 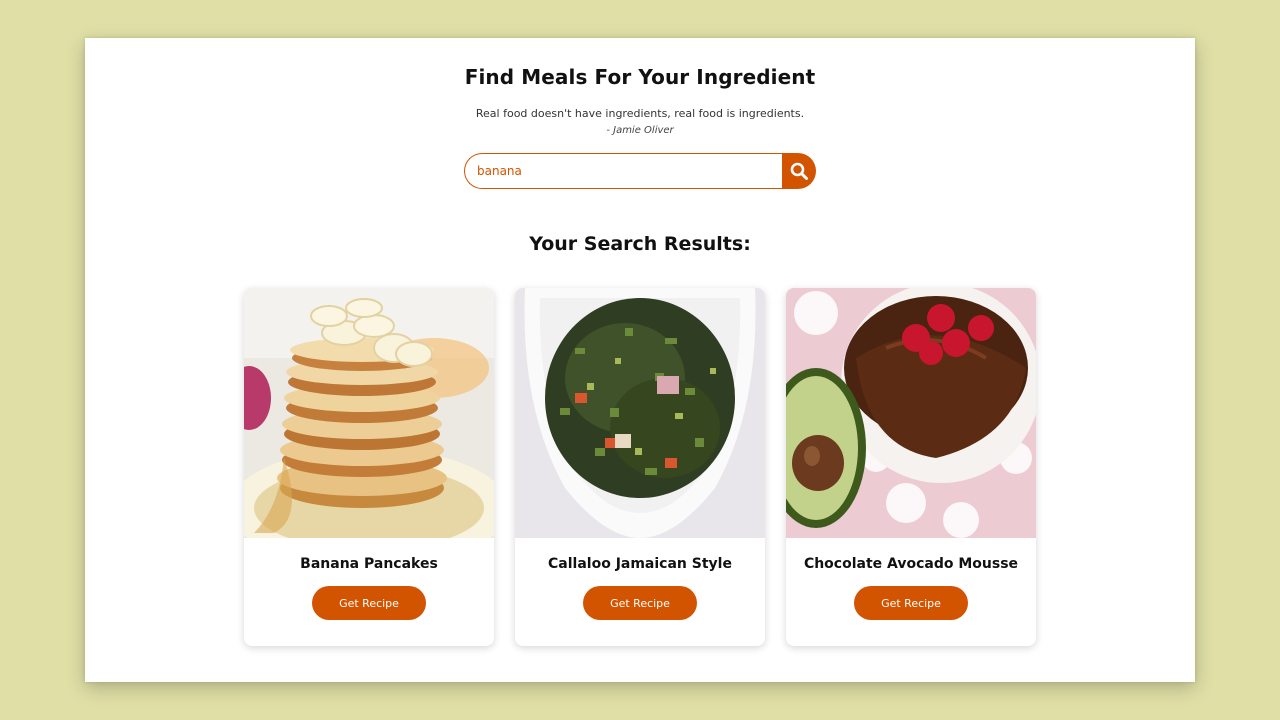 I want to click on page-title: Find Meals For Your Ingredient, so click(x=640, y=77).